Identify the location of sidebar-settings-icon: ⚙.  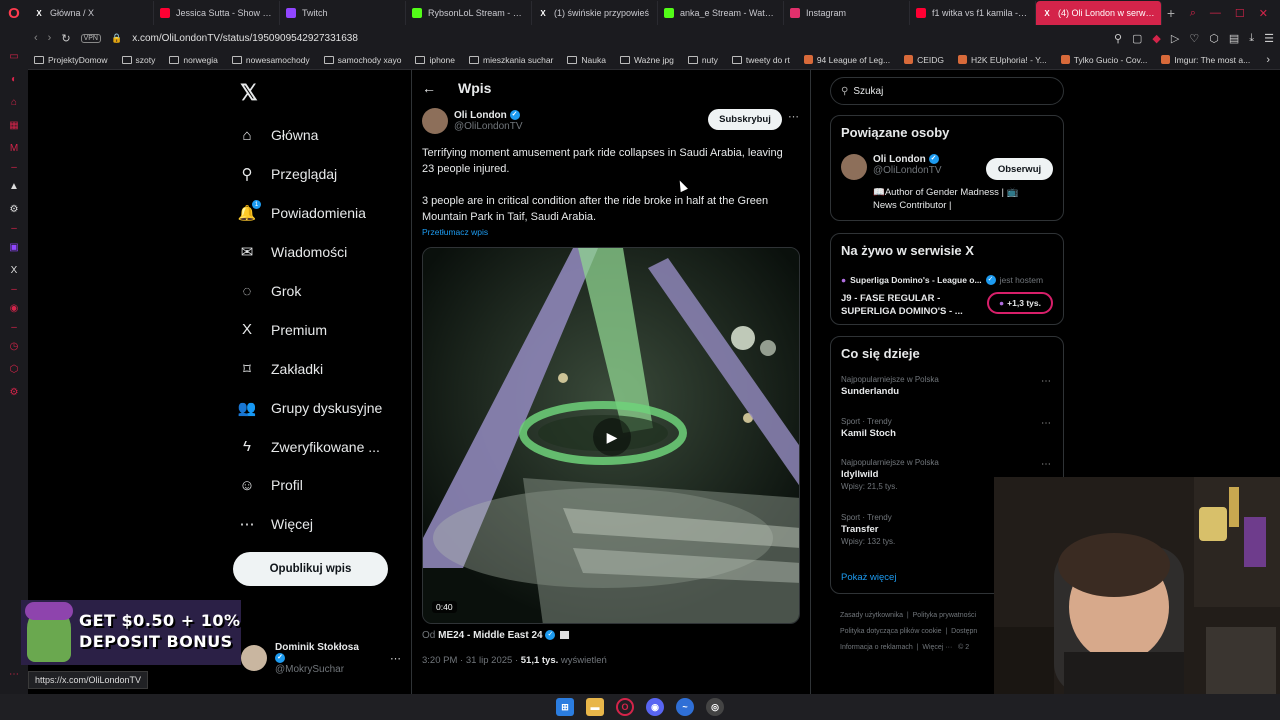
(14, 392).